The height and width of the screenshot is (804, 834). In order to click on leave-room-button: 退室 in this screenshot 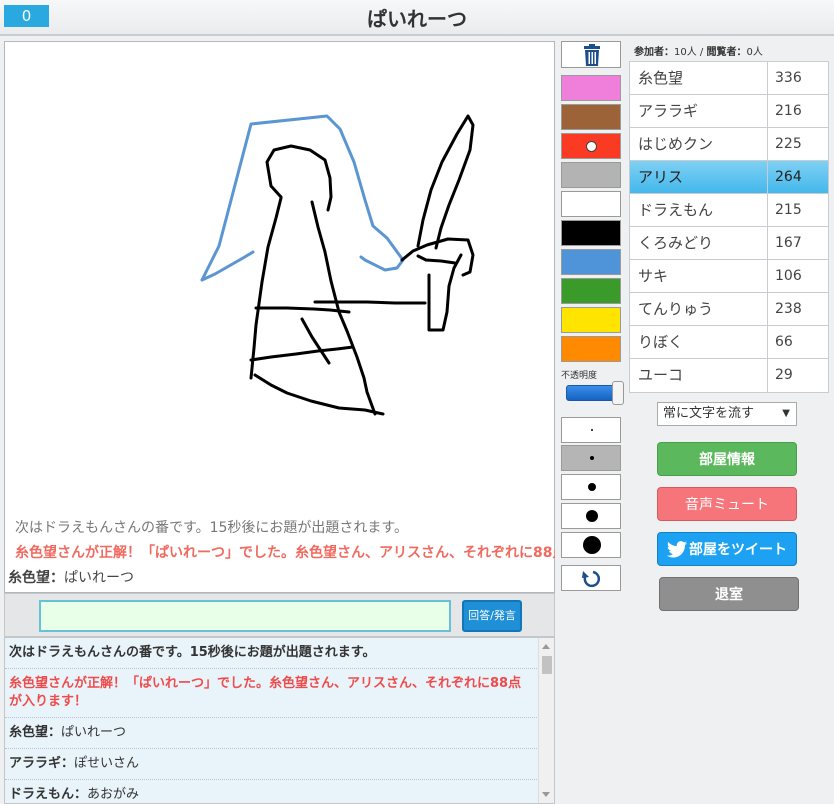, I will do `click(729, 594)`.